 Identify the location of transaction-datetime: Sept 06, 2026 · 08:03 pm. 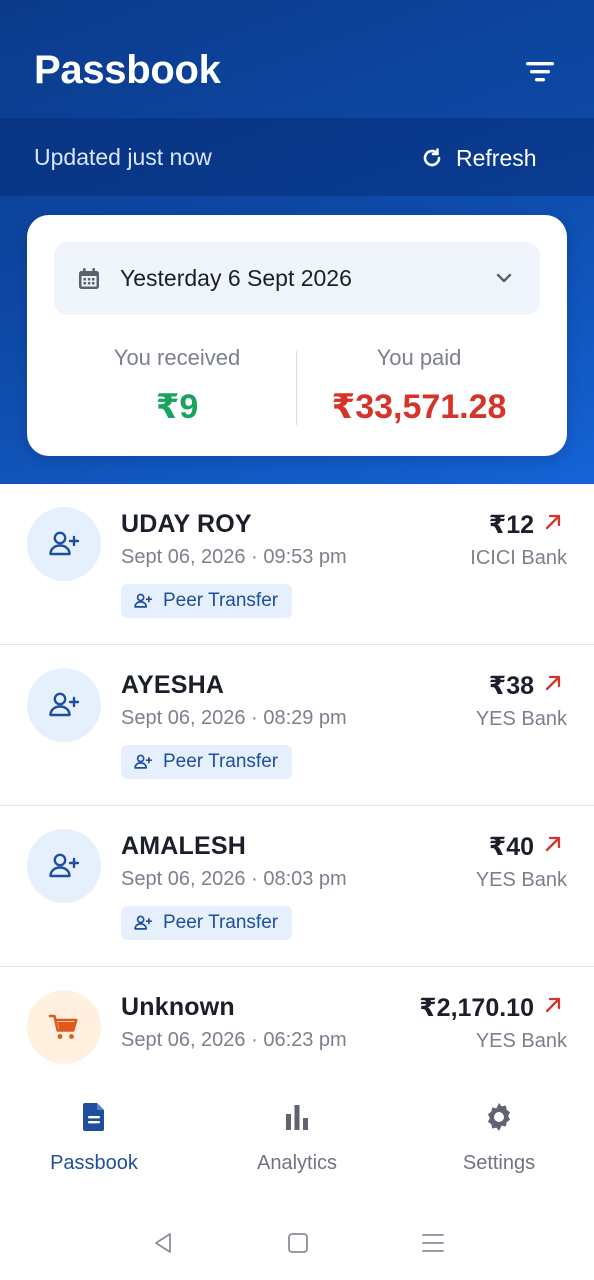
(234, 879).